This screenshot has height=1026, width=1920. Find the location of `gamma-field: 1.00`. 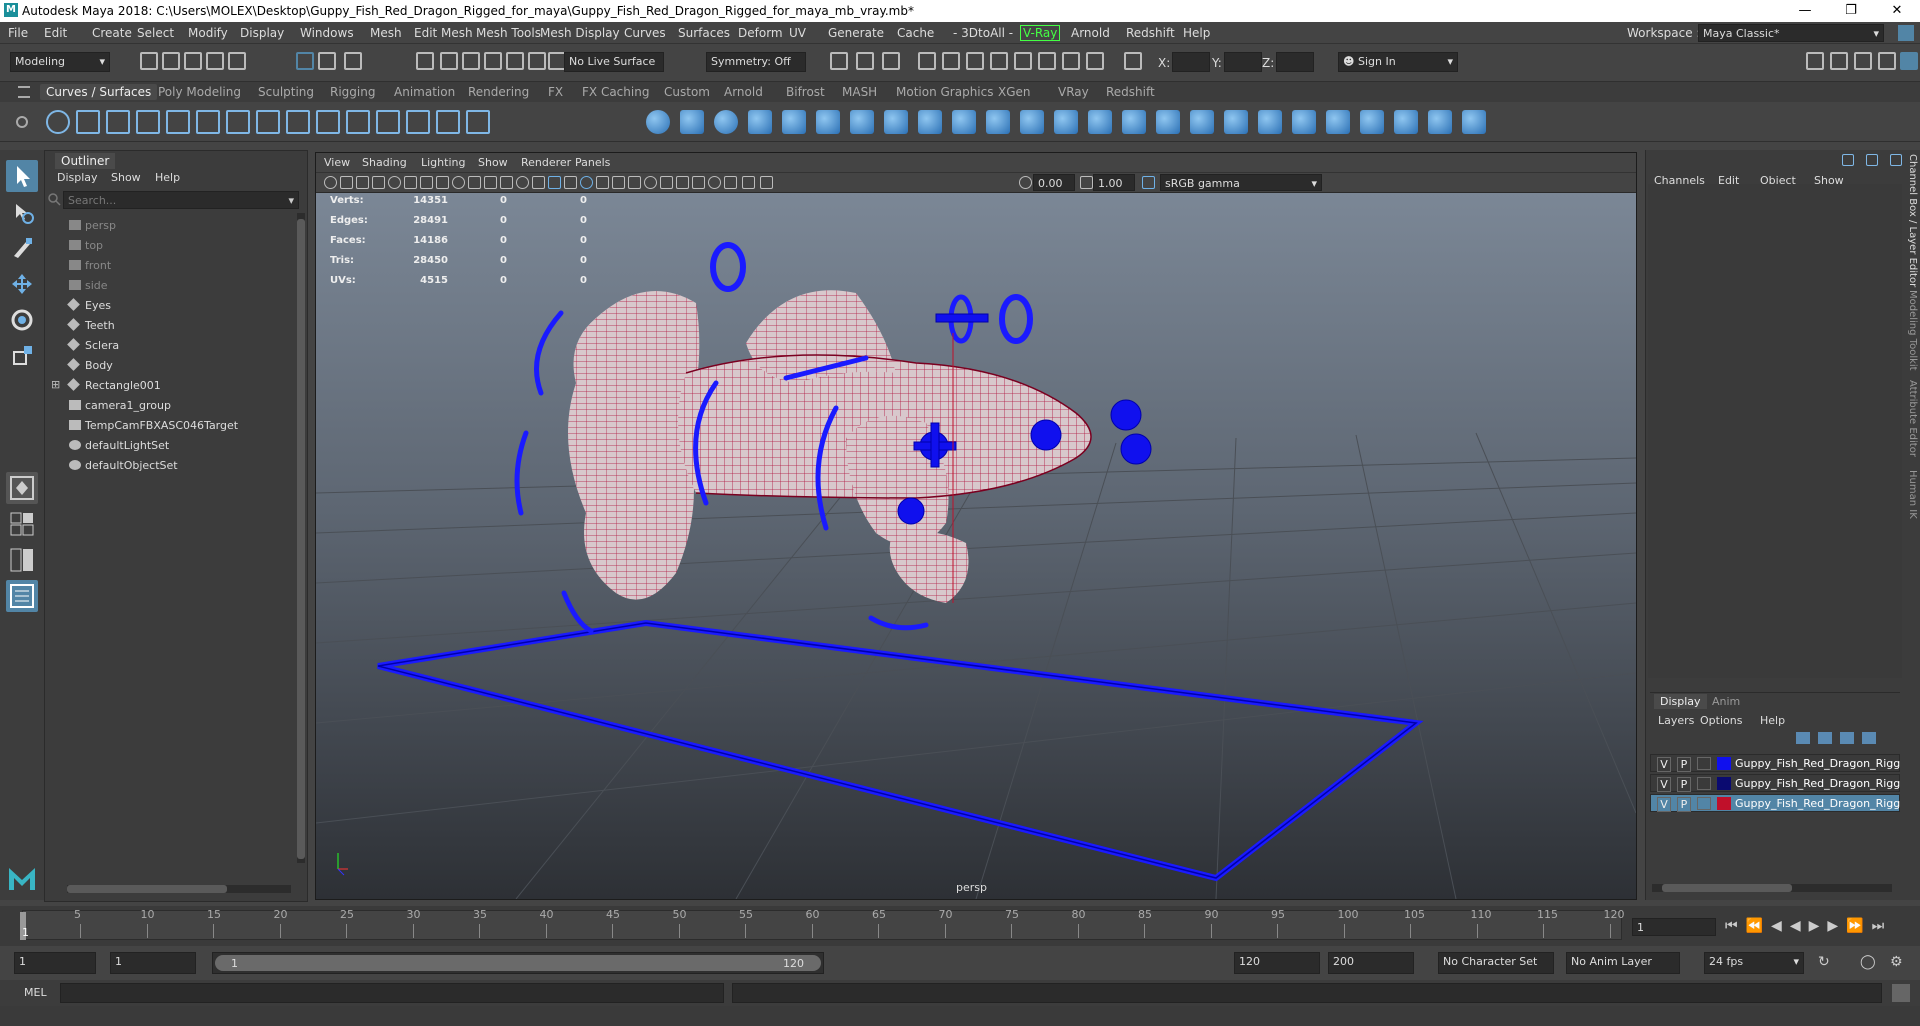

gamma-field: 1.00 is located at coordinates (1114, 182).